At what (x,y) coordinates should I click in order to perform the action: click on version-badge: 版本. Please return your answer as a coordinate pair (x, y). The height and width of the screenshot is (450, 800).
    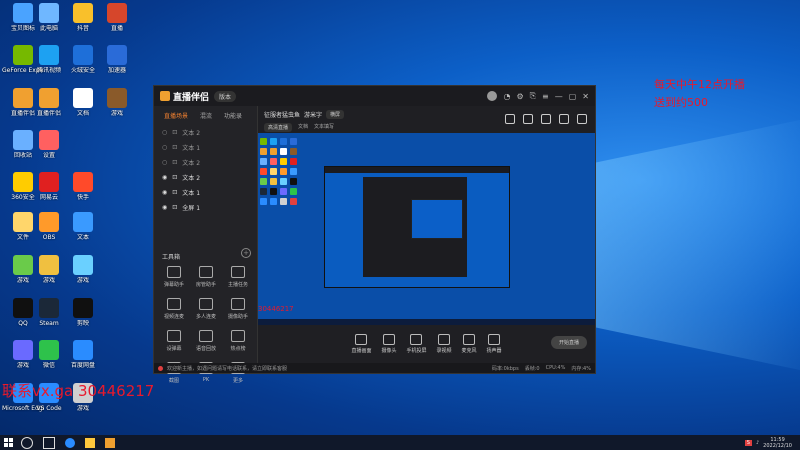
    Looking at the image, I should click on (225, 96).